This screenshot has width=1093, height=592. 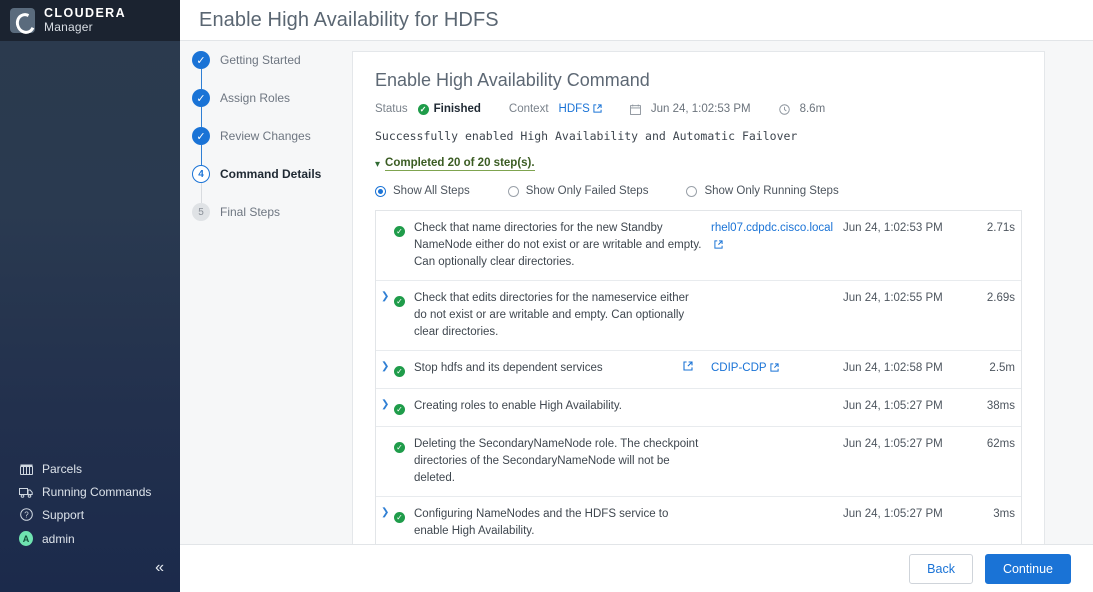 I want to click on clock-icon, so click(x=784, y=109).